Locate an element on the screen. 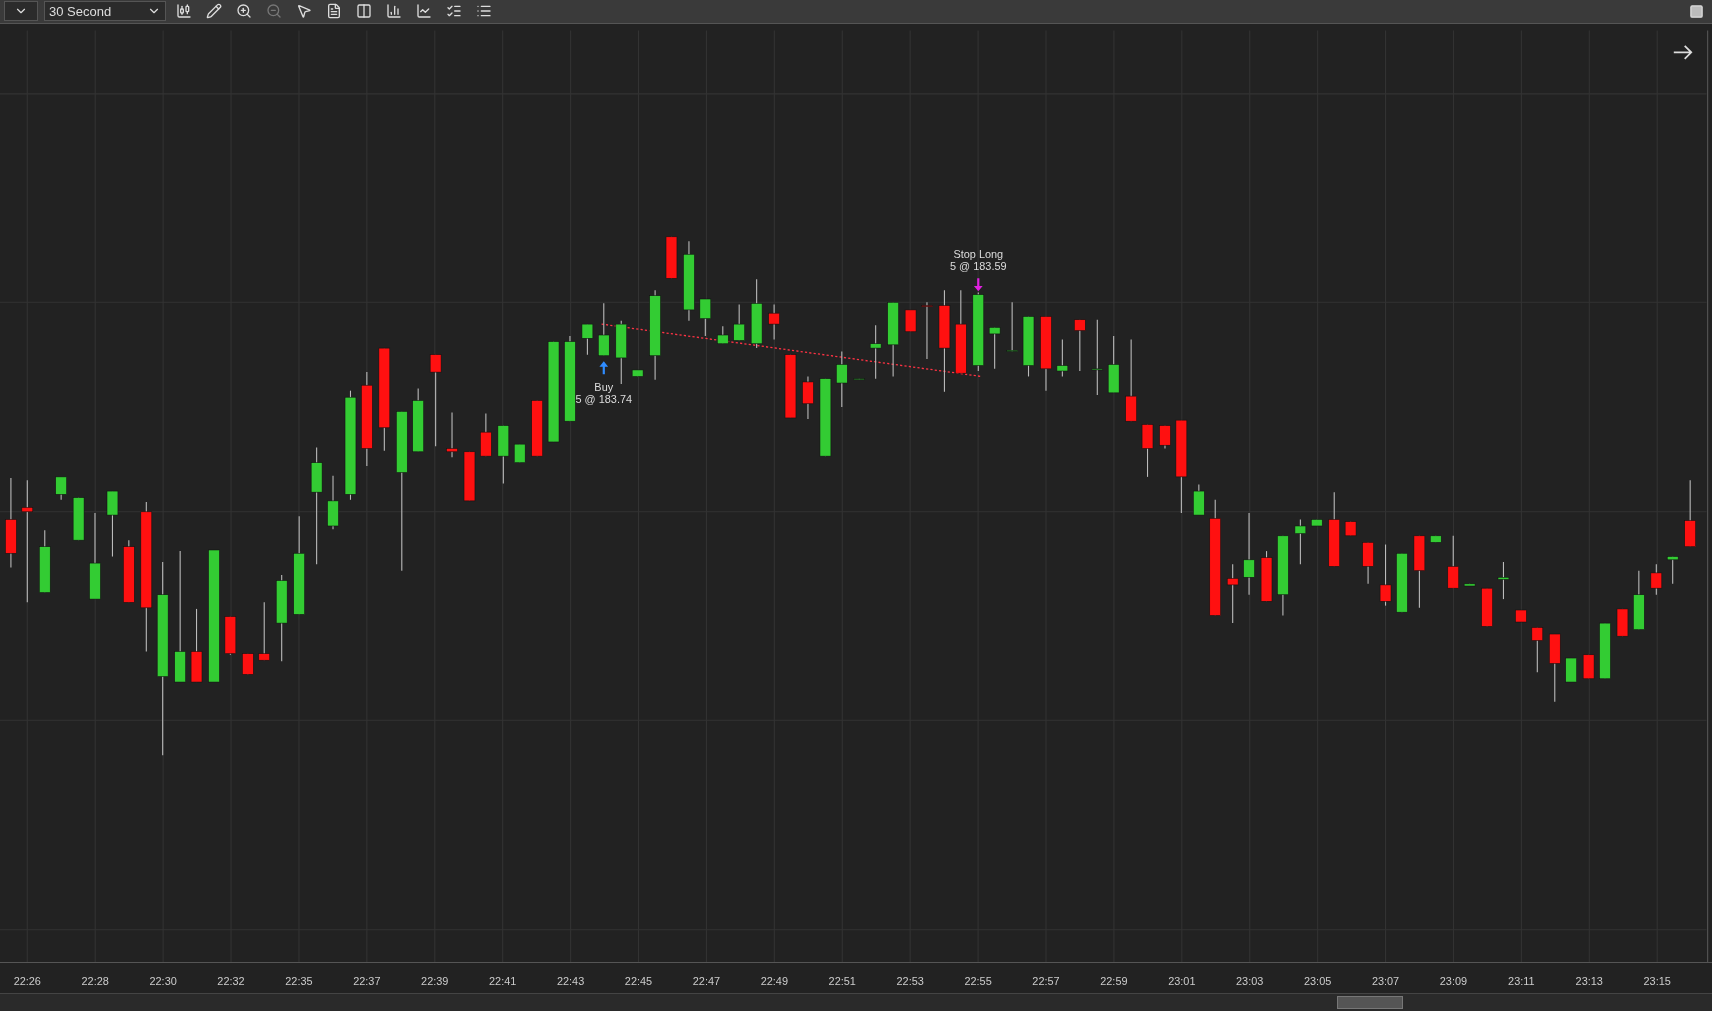  trade-detail: 5 @ 183.74 is located at coordinates (604, 398).